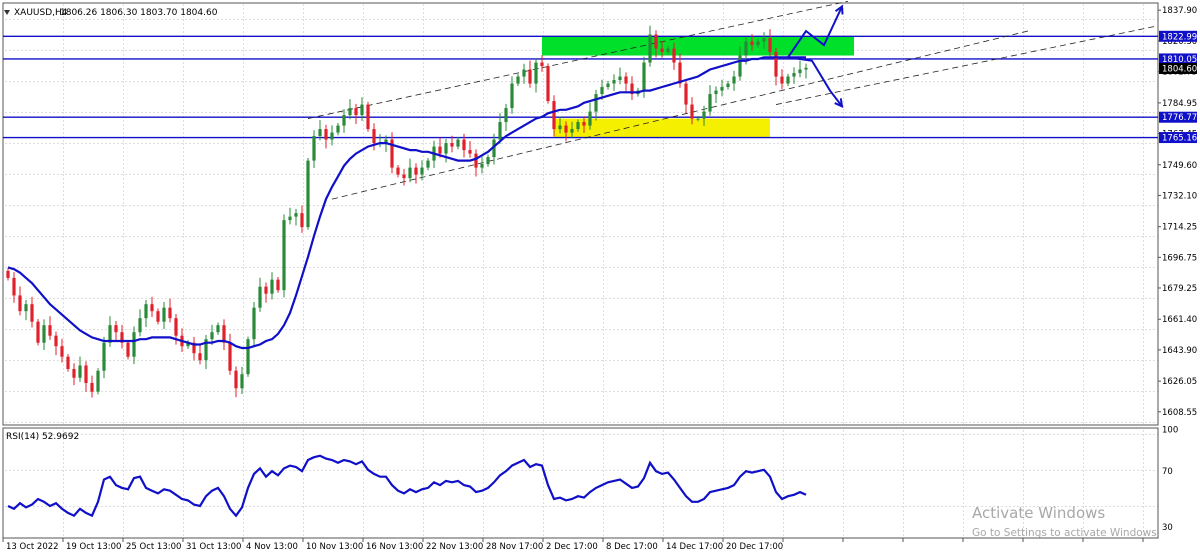 This screenshot has height=558, width=1200. I want to click on level-price-tag-text: 1765.16, so click(1179, 139).